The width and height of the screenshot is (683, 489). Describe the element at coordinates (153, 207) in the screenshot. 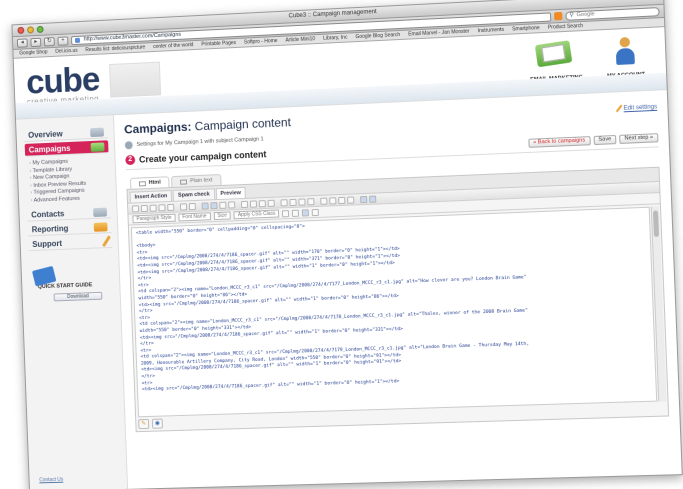

I see `copy-icon` at that location.